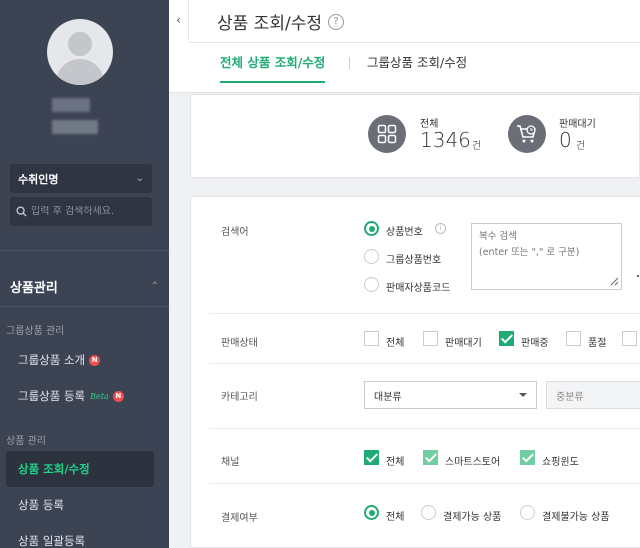  I want to click on sidebar-item-product-search: 상품 조회/수정, so click(80, 469).